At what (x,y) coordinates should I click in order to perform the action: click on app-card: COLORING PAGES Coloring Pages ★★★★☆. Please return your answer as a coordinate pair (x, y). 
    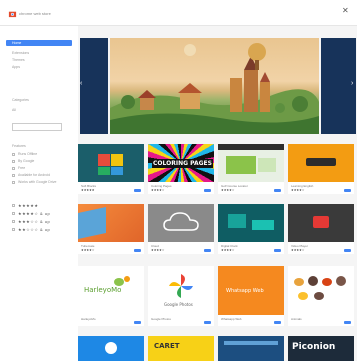
    Looking at the image, I should click on (181, 169).